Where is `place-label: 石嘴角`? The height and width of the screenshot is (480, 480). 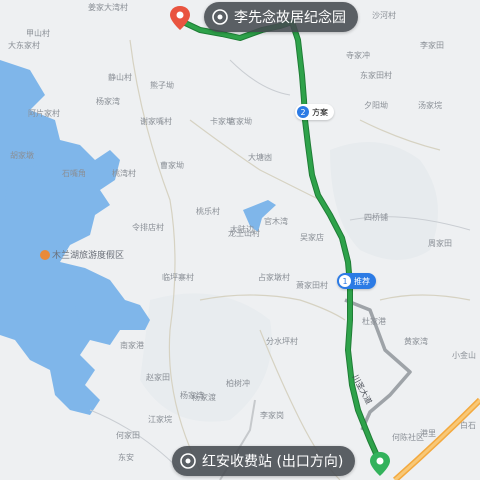
place-label: 石嘴角 is located at coordinates (74, 173).